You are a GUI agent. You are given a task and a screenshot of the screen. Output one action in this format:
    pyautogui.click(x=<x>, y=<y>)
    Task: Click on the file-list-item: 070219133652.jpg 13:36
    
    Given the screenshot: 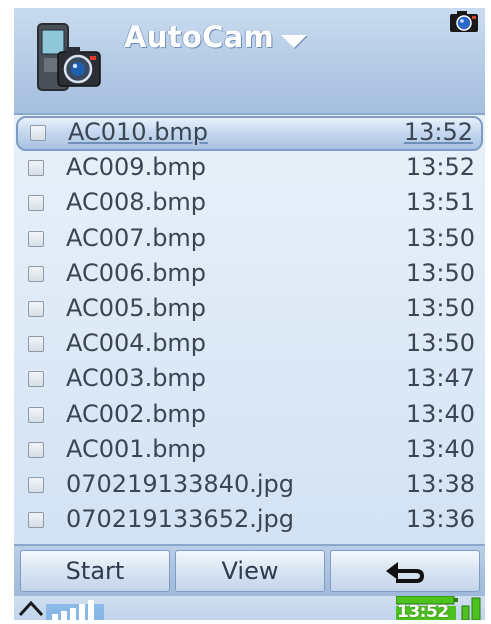 What is the action you would take?
    pyautogui.click(x=249, y=520)
    